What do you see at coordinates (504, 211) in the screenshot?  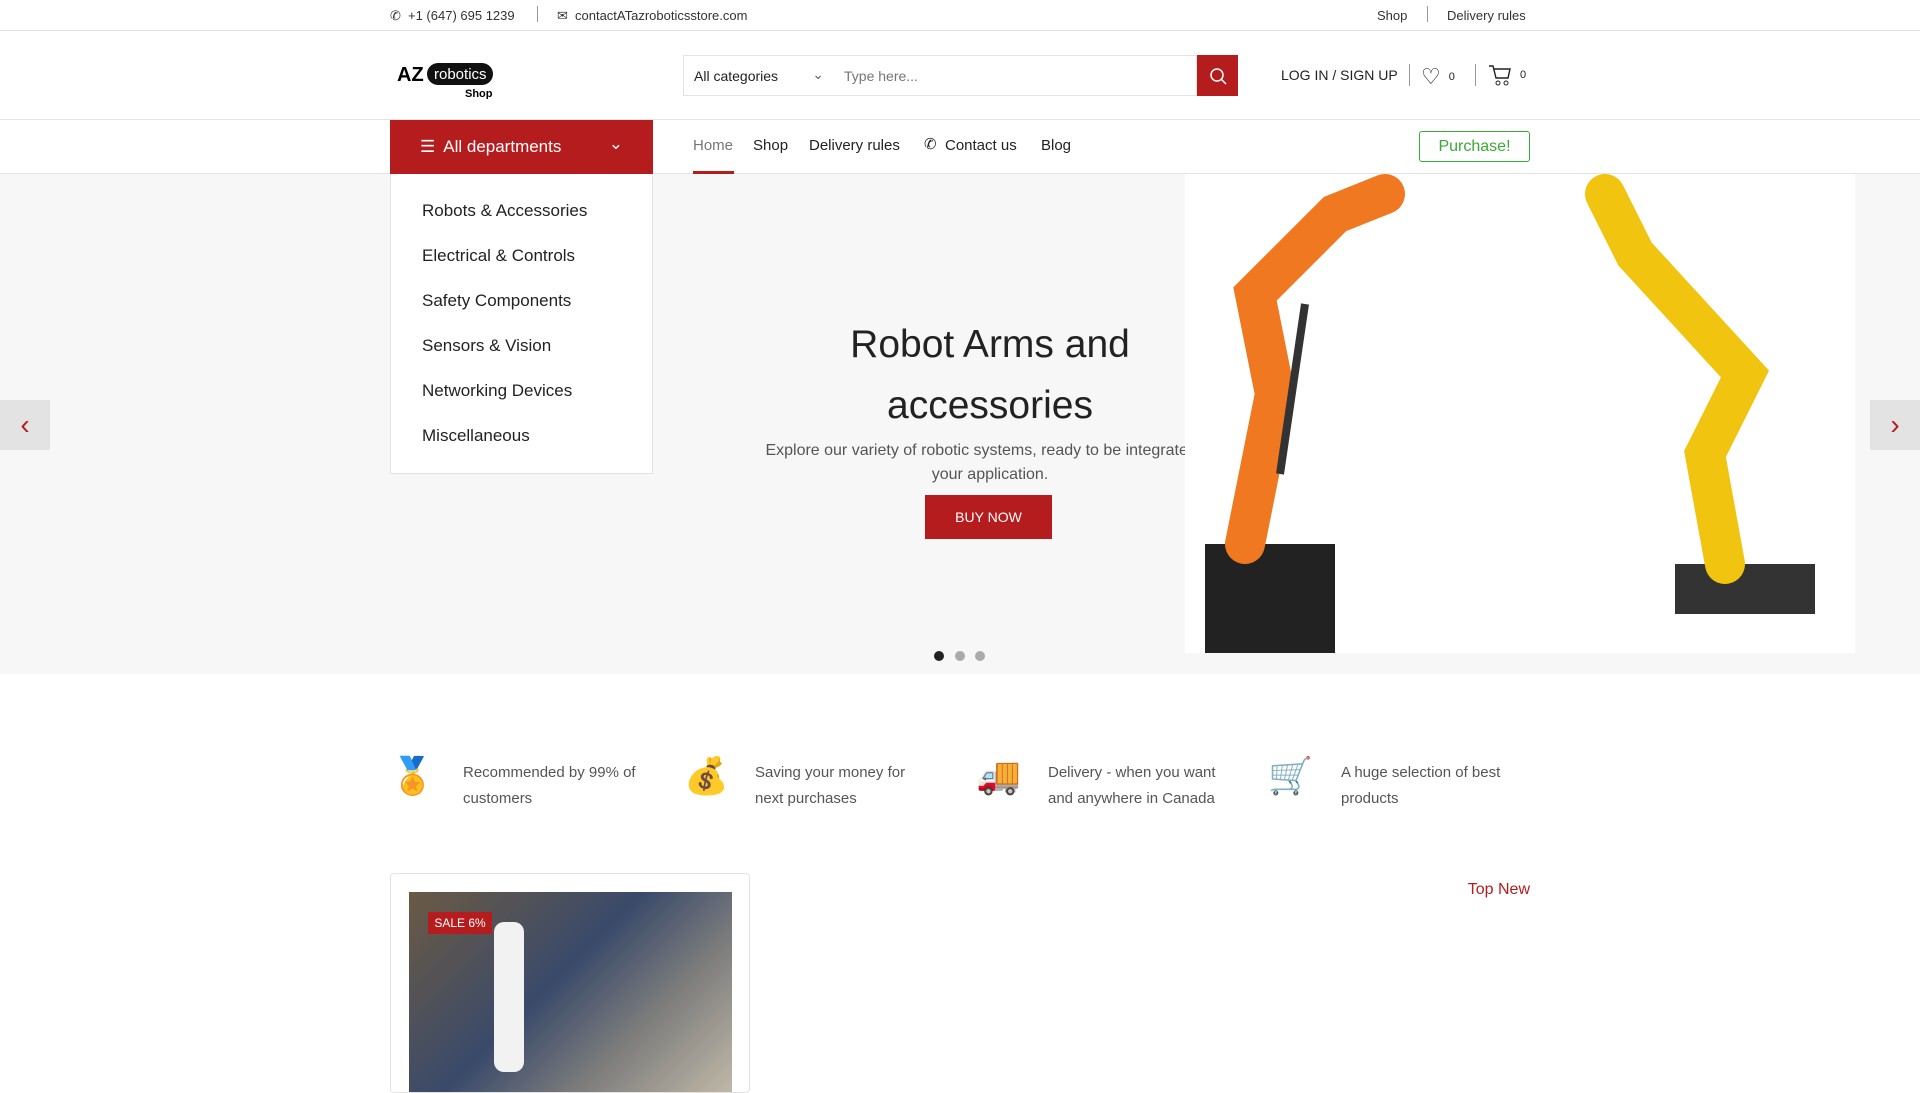 I see `department-robots: Robots & Accessories` at bounding box center [504, 211].